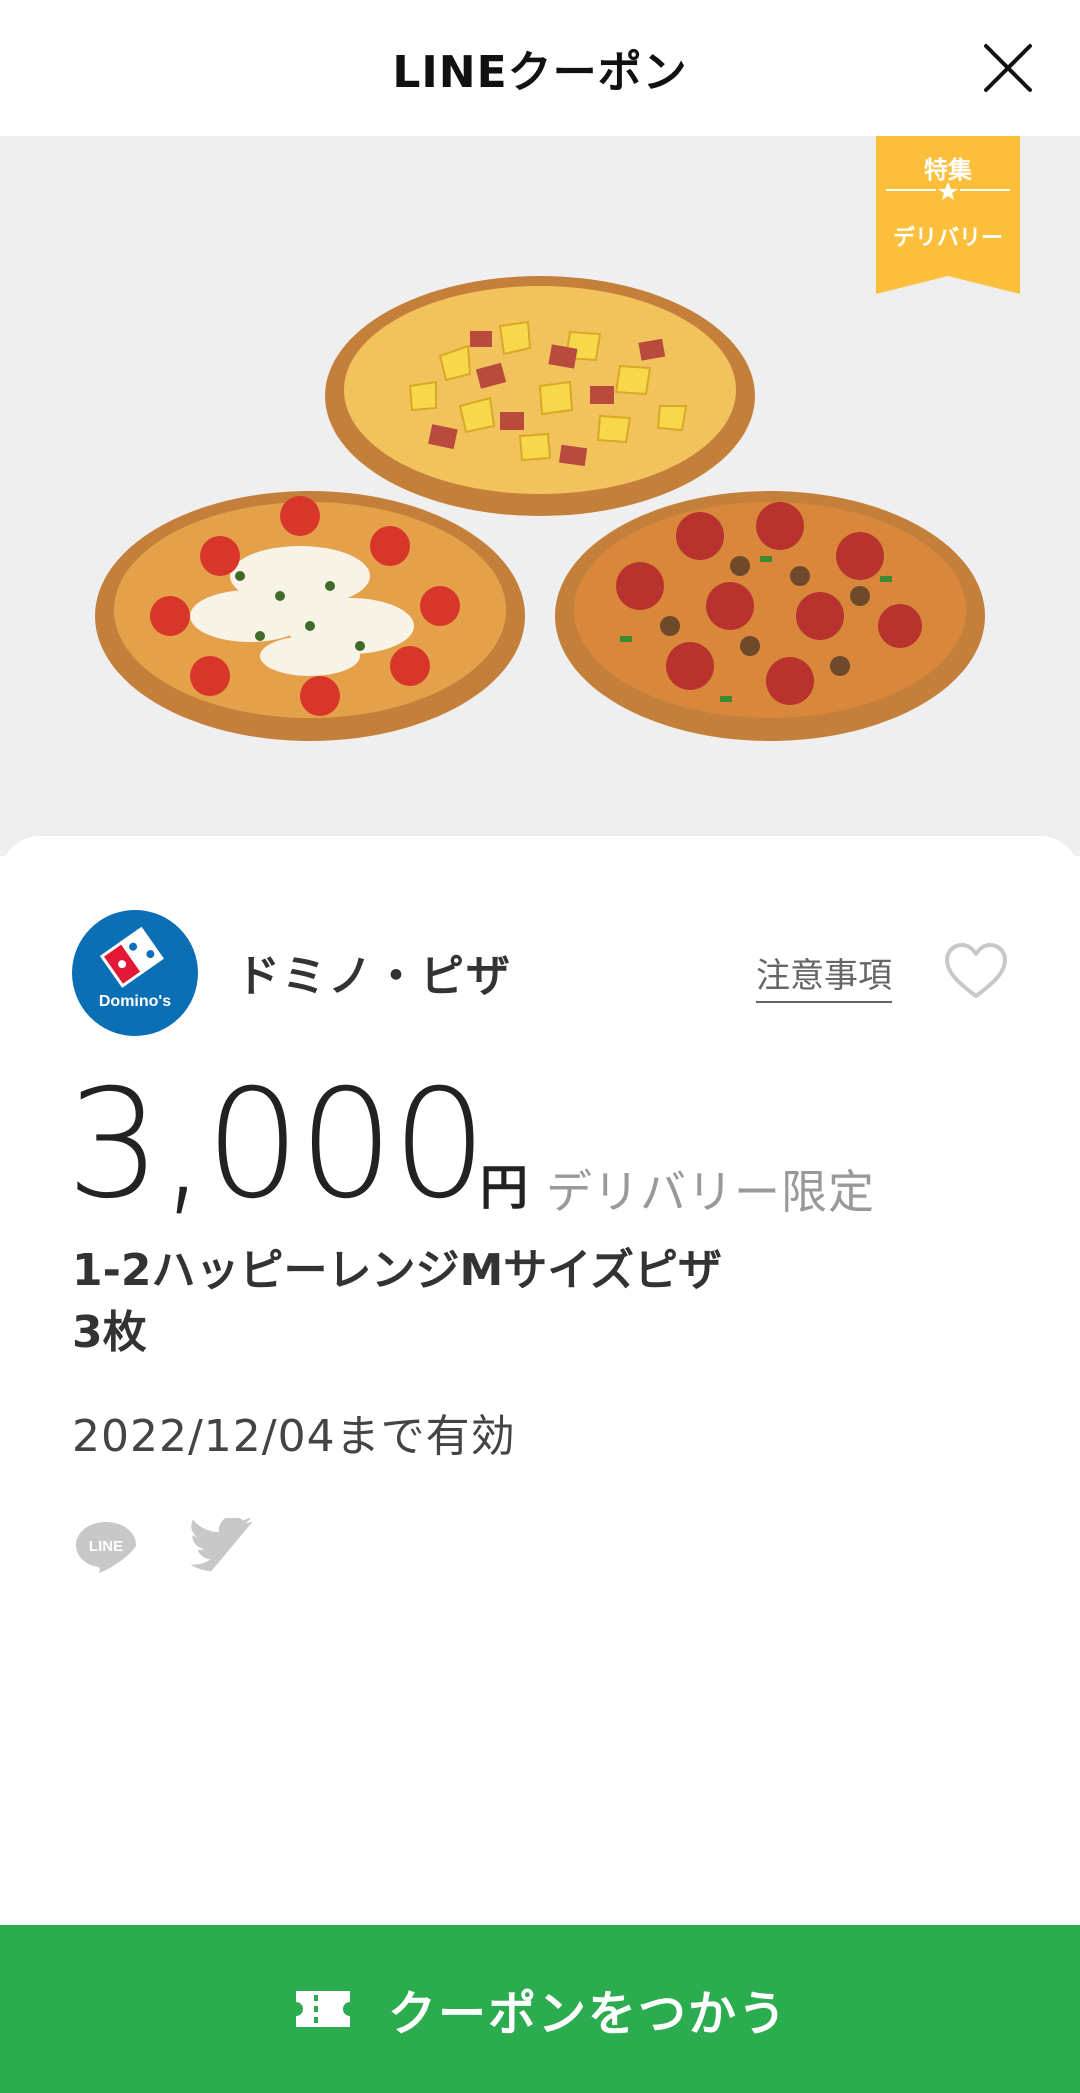  I want to click on use-coupon-label: クーポンをつかう, so click(587, 2014).